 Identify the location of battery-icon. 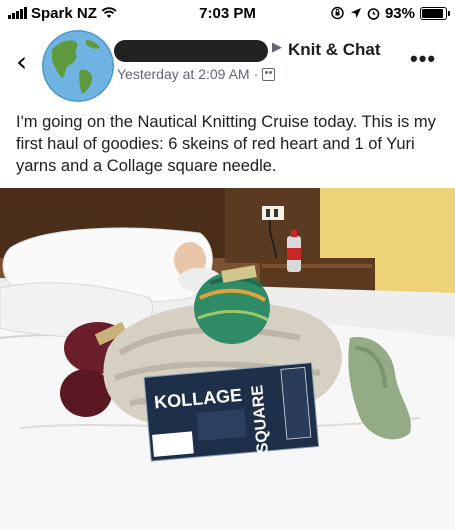
(435, 13).